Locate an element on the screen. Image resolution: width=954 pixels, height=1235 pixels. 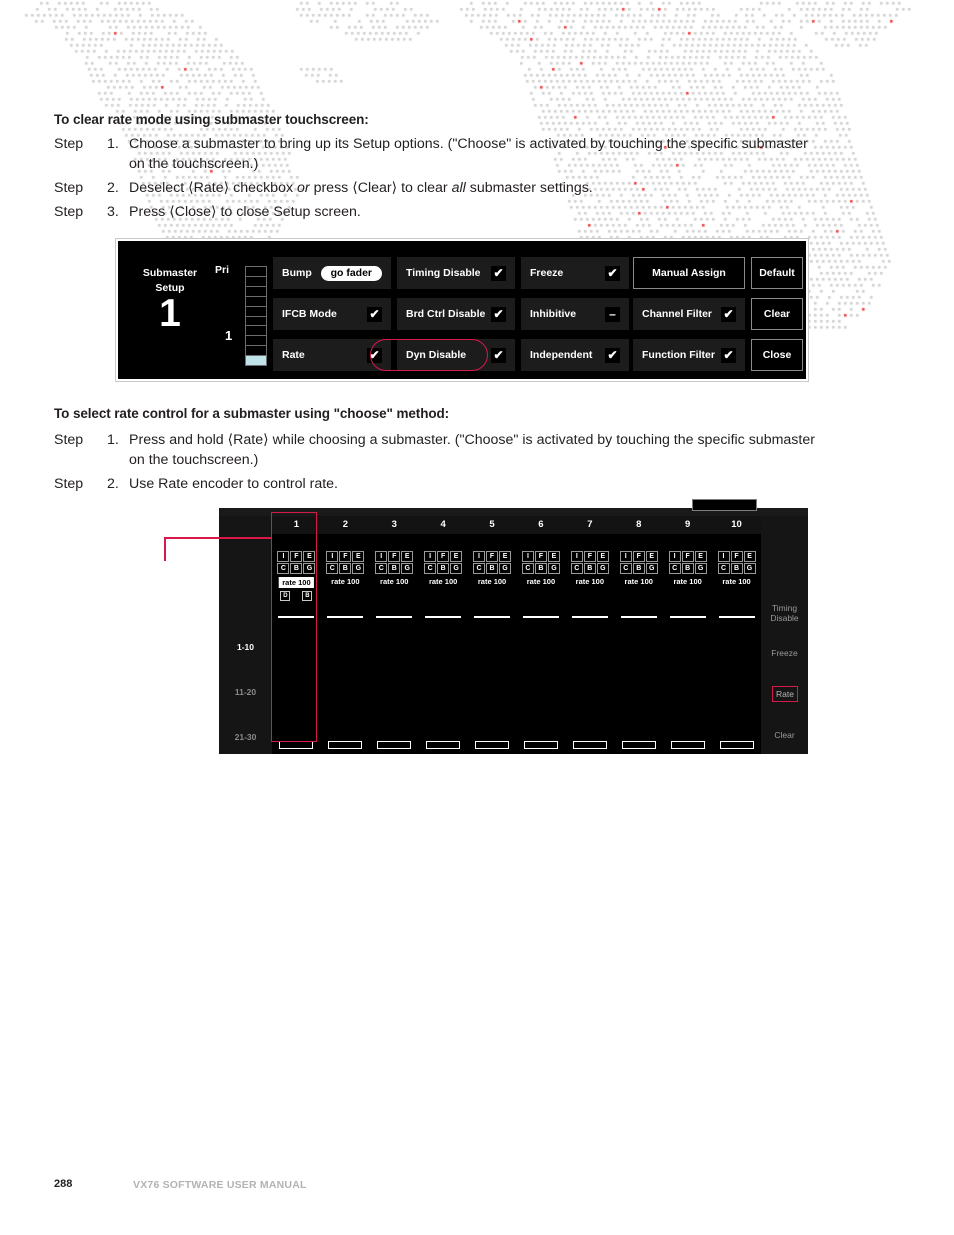
function-button-rate: Rate is located at coordinates (785, 694).